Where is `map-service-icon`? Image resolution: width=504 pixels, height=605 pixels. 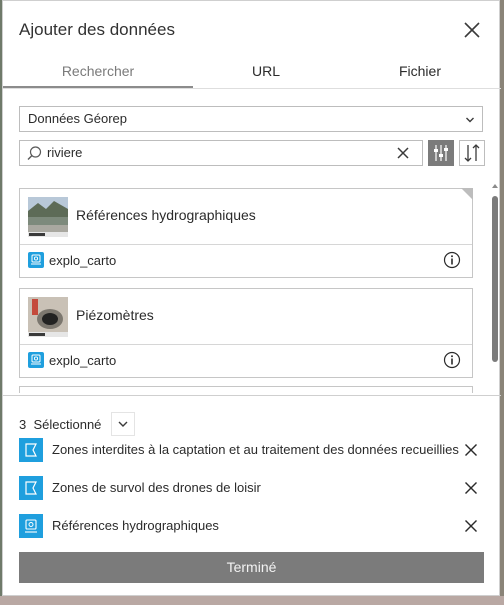 map-service-icon is located at coordinates (31, 526).